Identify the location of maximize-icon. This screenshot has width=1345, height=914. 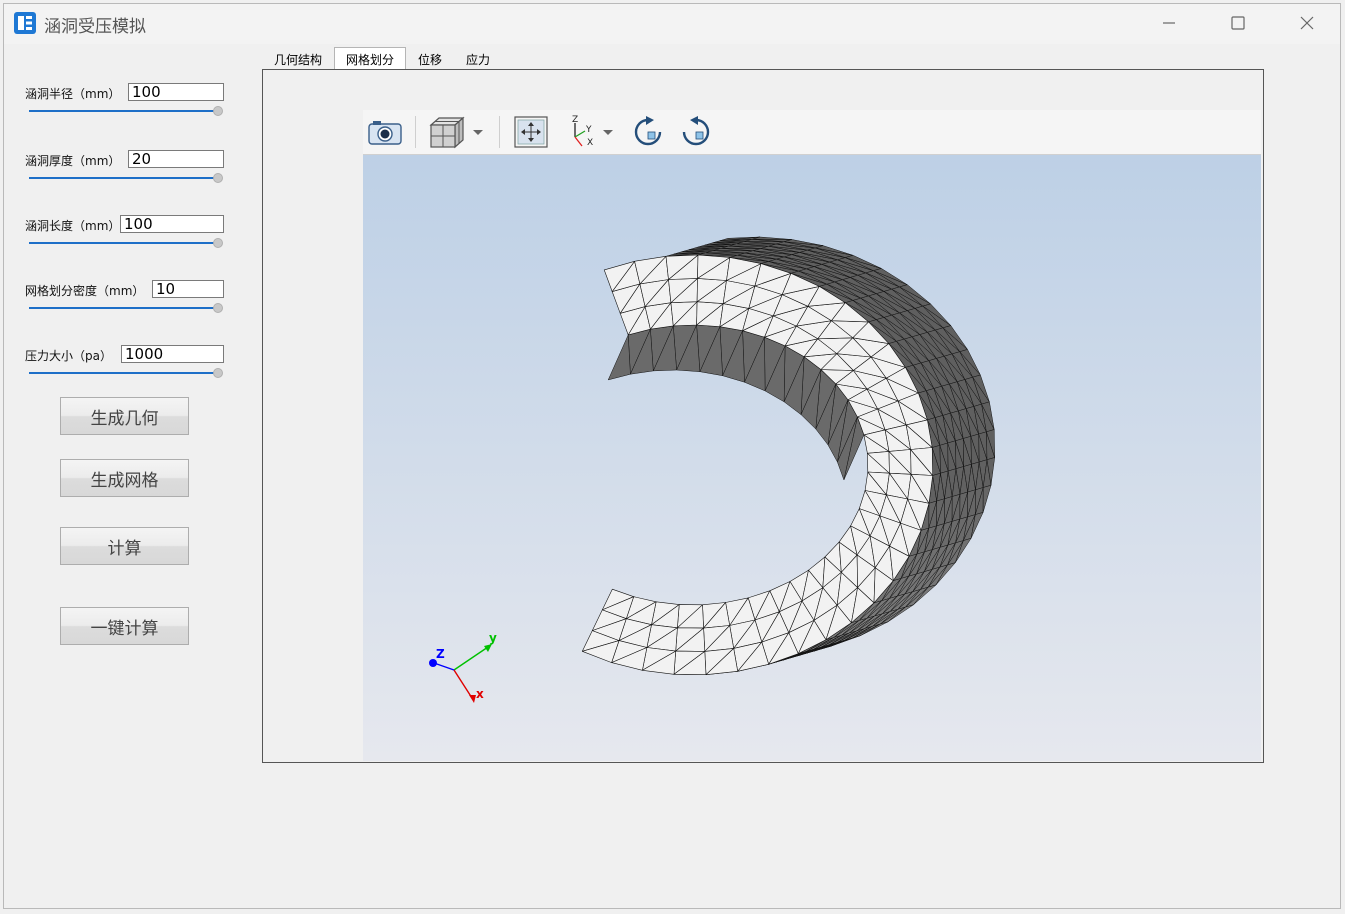
(1238, 23).